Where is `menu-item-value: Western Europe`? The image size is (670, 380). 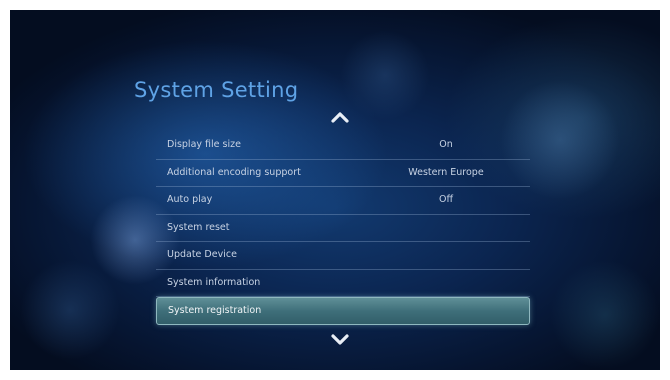
menu-item-value: Western Europe is located at coordinates (446, 172).